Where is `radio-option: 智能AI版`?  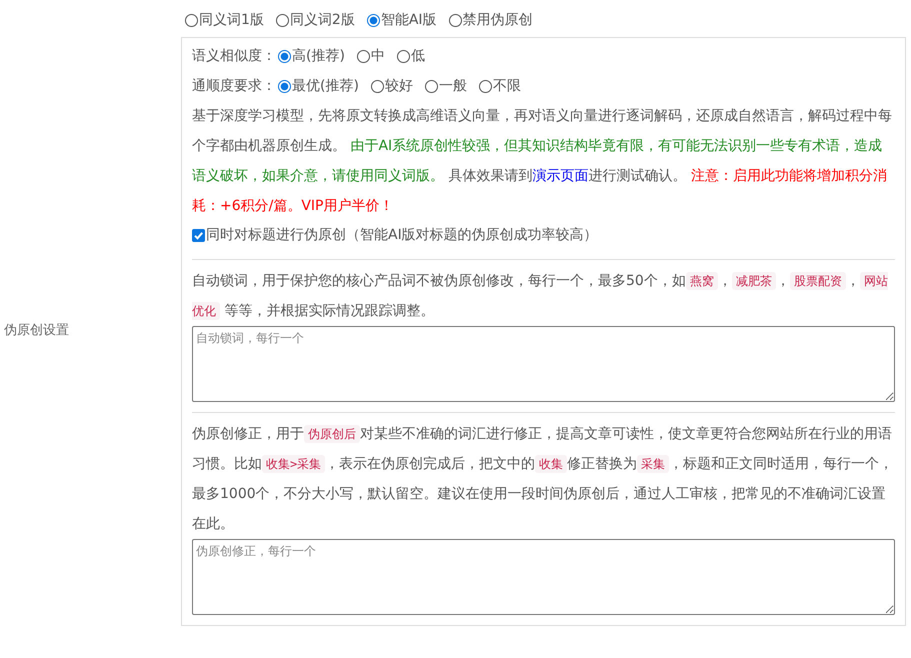
radio-option: 智能AI版 is located at coordinates (401, 20).